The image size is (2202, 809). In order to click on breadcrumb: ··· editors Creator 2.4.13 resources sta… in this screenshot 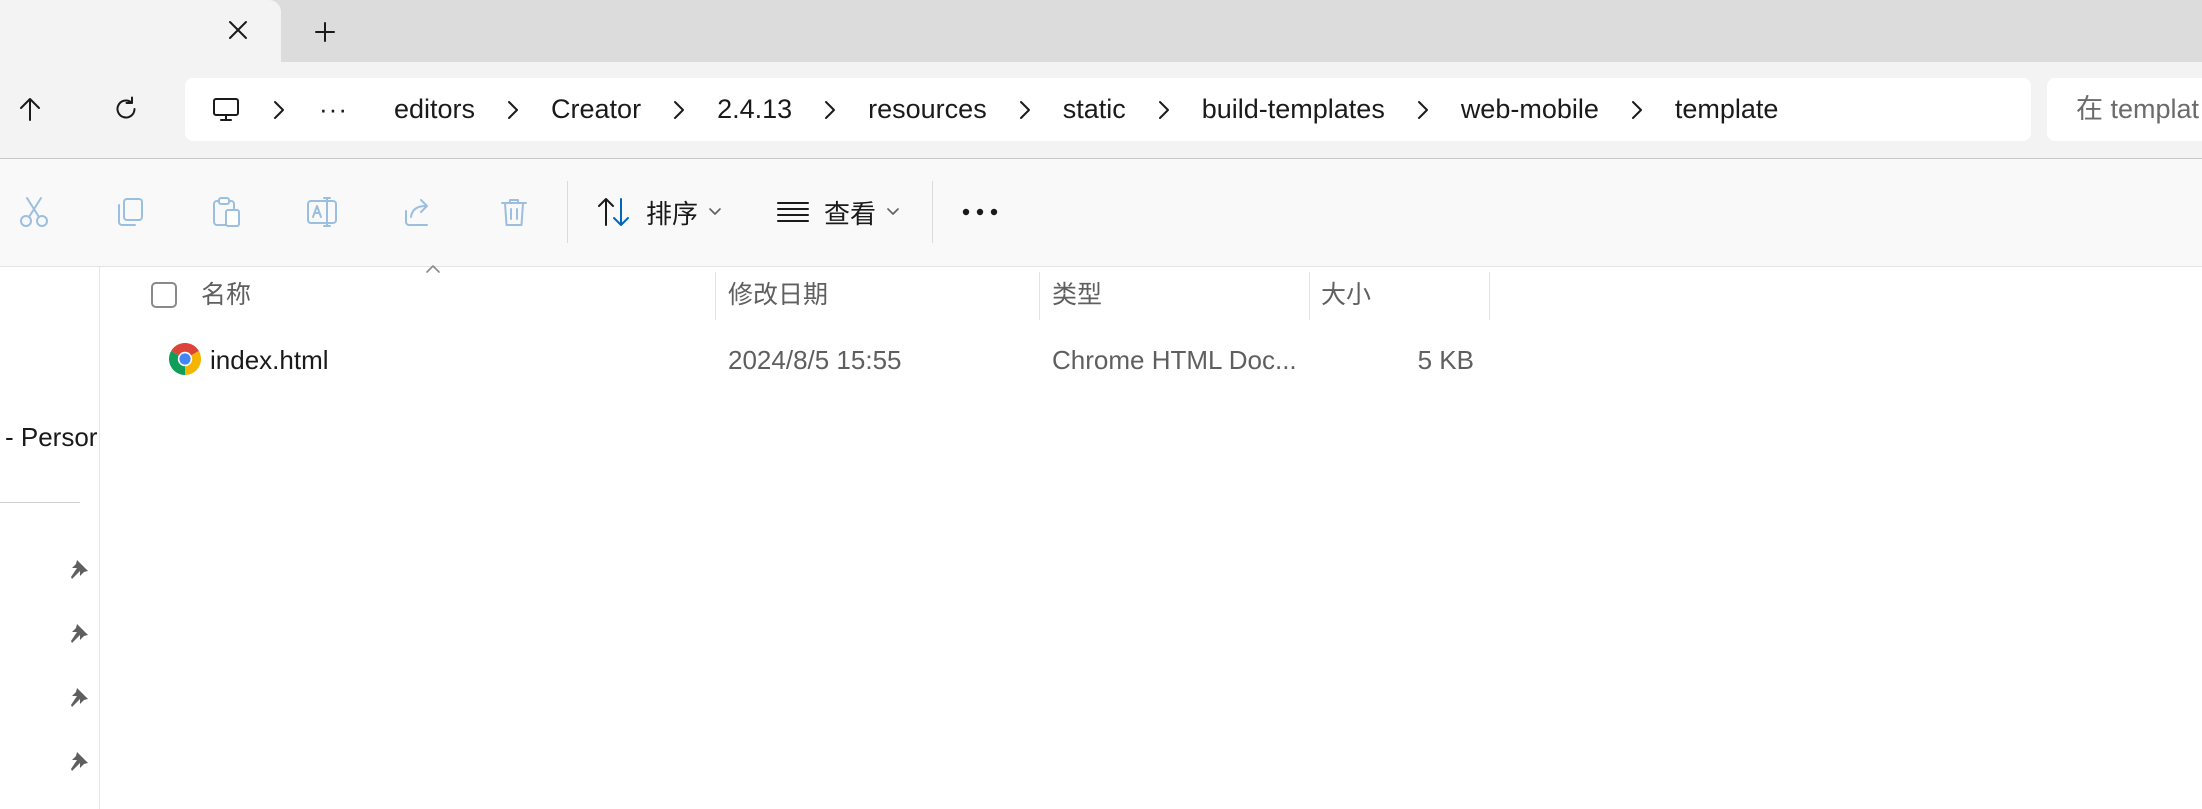, I will do `click(983, 109)`.